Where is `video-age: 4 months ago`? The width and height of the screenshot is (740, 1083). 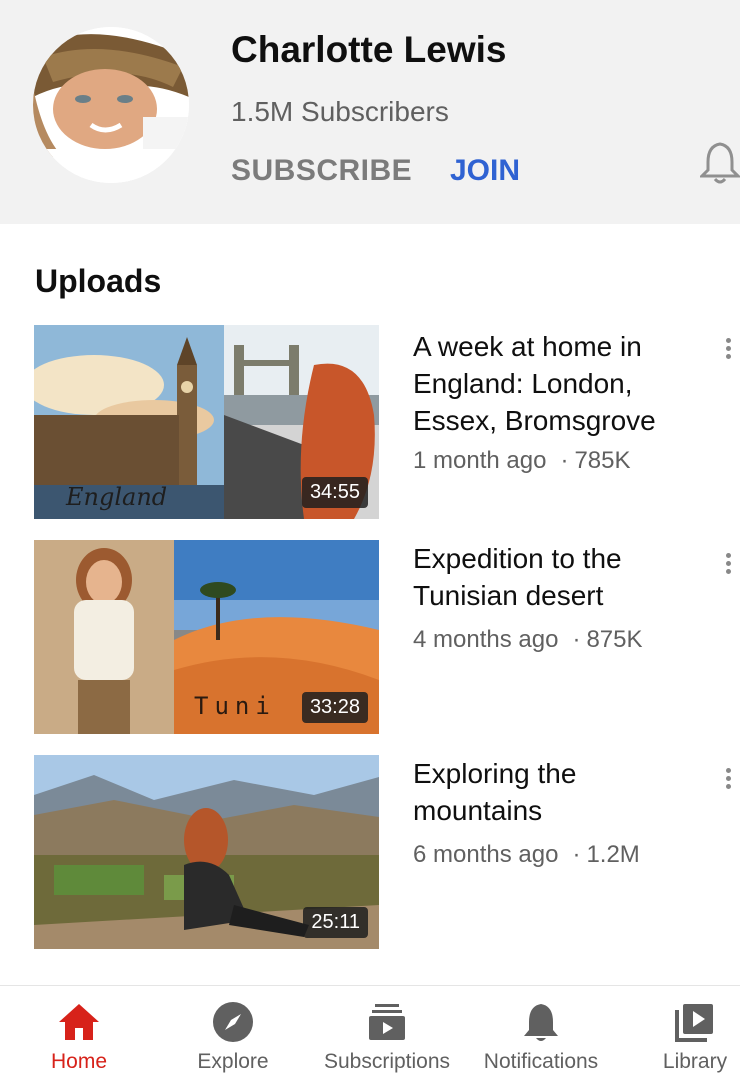 video-age: 4 months ago is located at coordinates (486, 639).